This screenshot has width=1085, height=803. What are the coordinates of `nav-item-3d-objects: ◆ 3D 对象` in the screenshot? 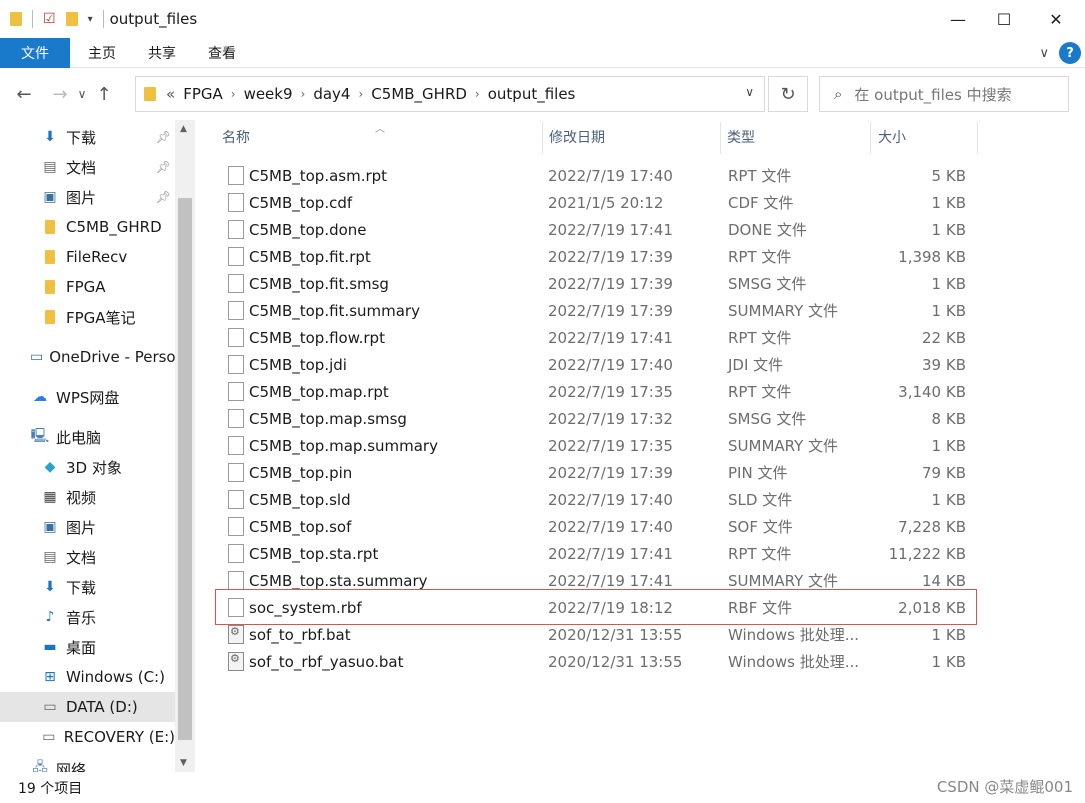 It's located at (87, 467).